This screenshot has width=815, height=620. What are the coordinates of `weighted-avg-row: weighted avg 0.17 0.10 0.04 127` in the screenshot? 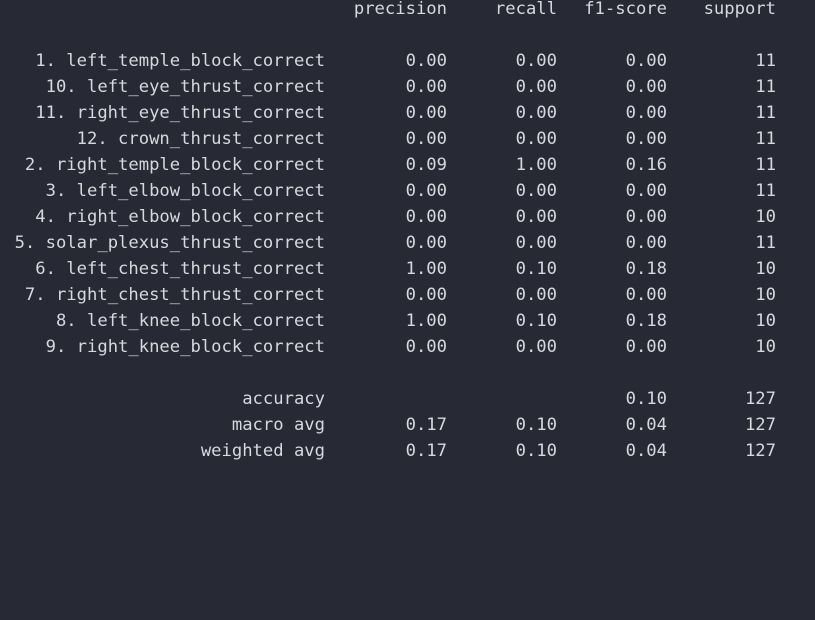 It's located at (407, 451).